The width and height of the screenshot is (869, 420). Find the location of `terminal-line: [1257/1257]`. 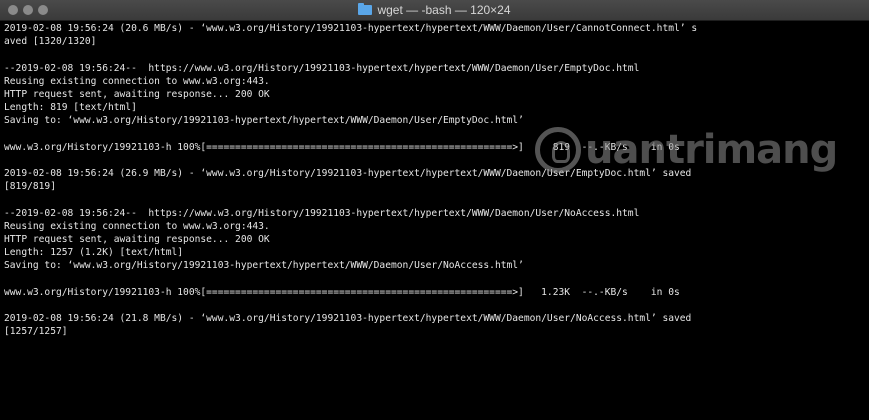

terminal-line: [1257/1257] is located at coordinates (36, 332).